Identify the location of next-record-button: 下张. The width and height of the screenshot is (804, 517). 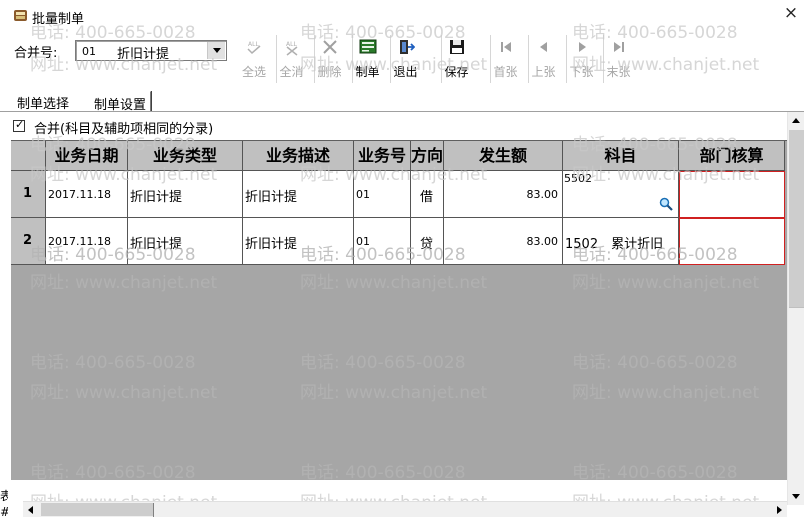
(581, 59).